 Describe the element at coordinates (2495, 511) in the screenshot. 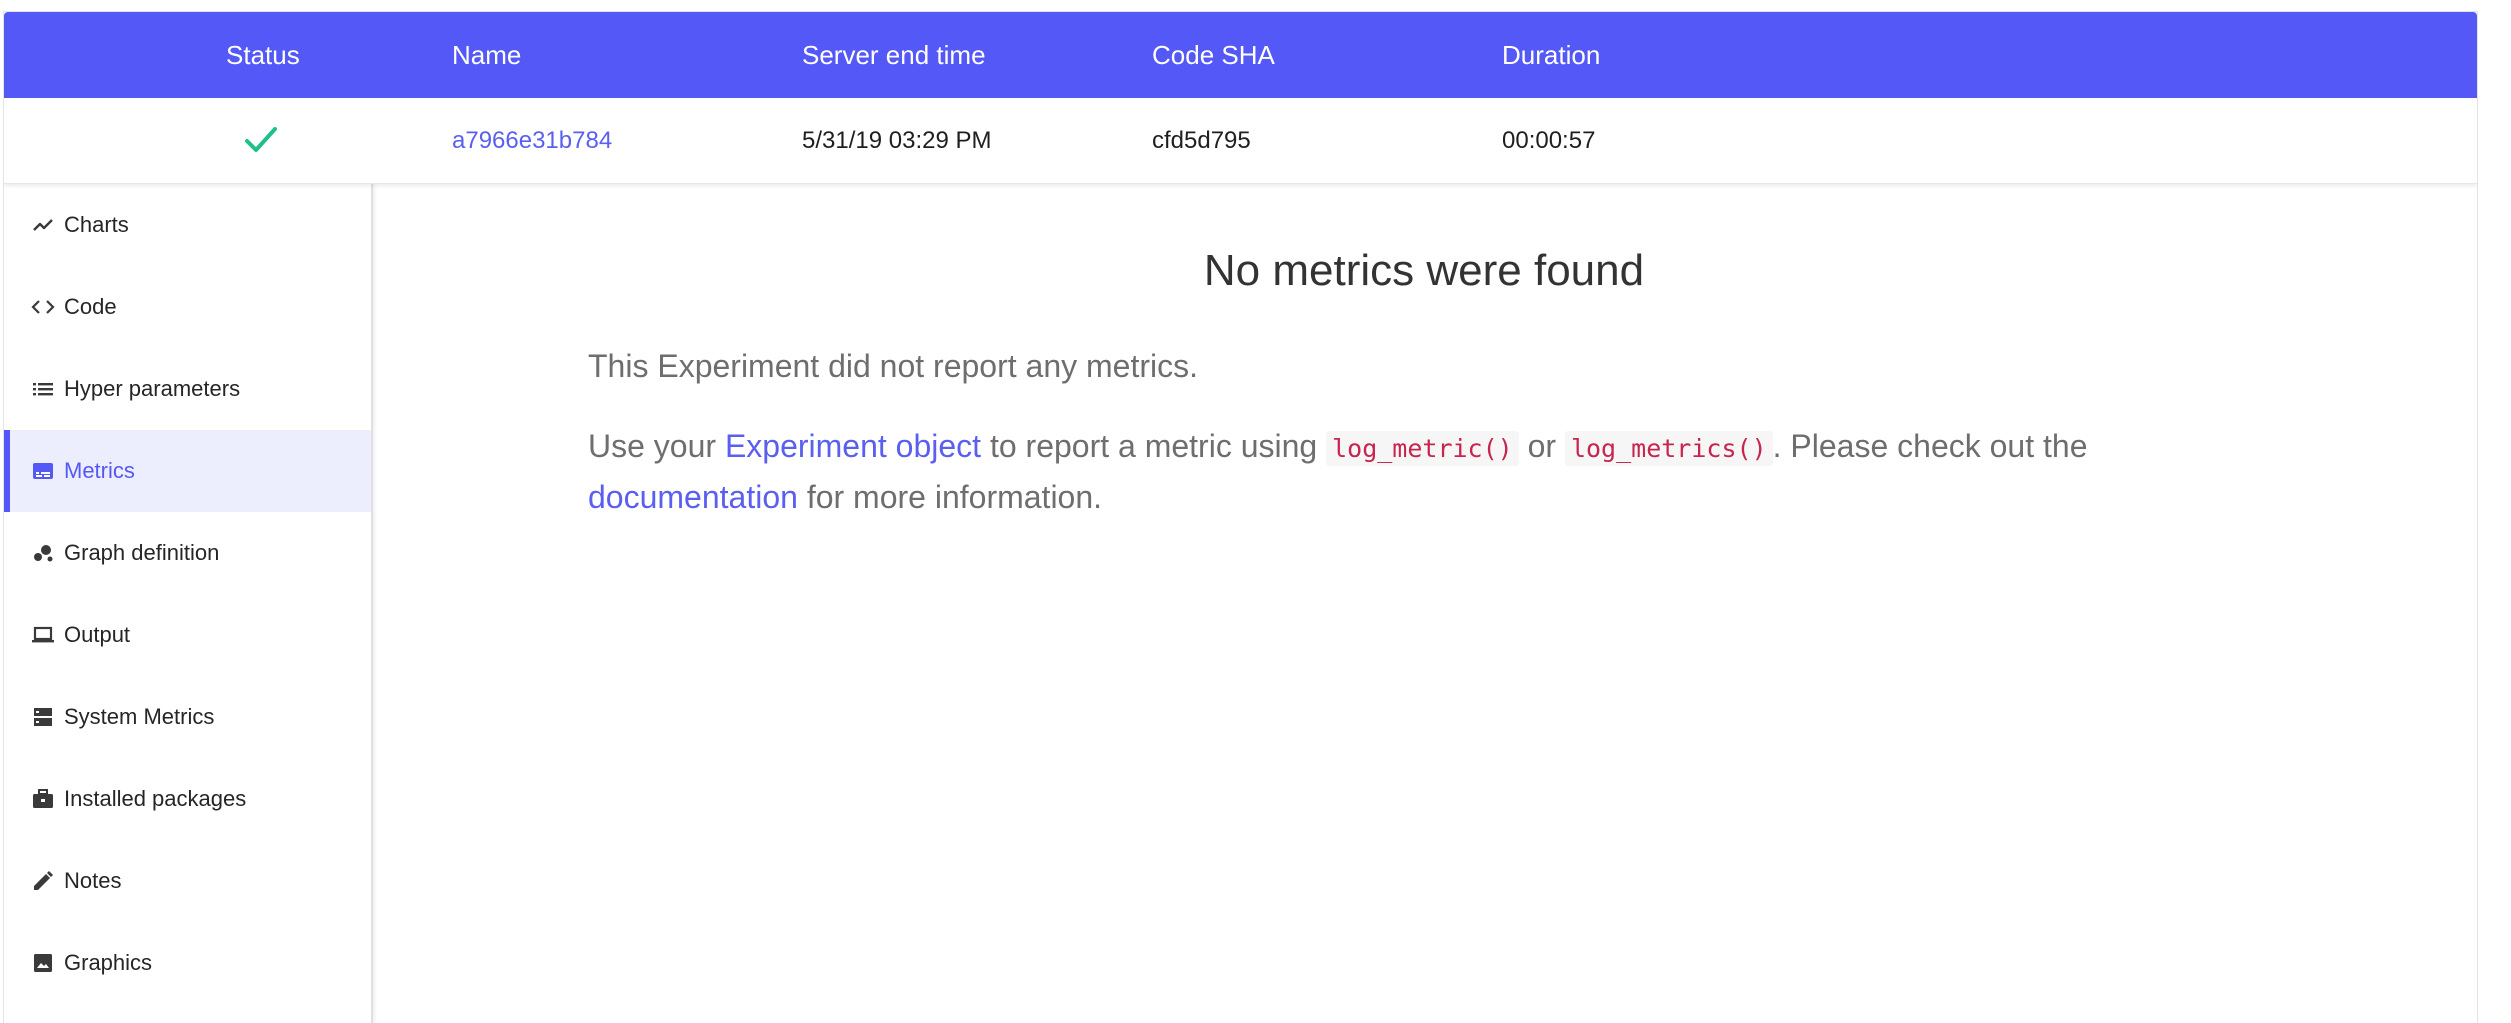

I see `scrollbar` at that location.